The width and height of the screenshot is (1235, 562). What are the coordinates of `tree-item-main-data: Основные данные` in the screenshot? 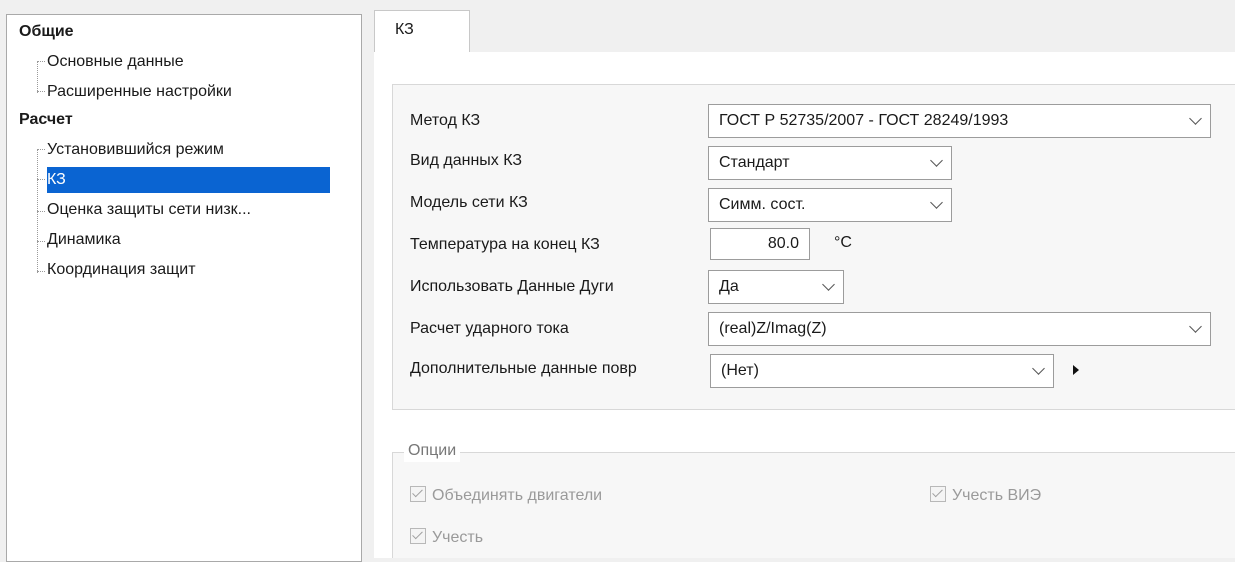 It's located at (115, 62).